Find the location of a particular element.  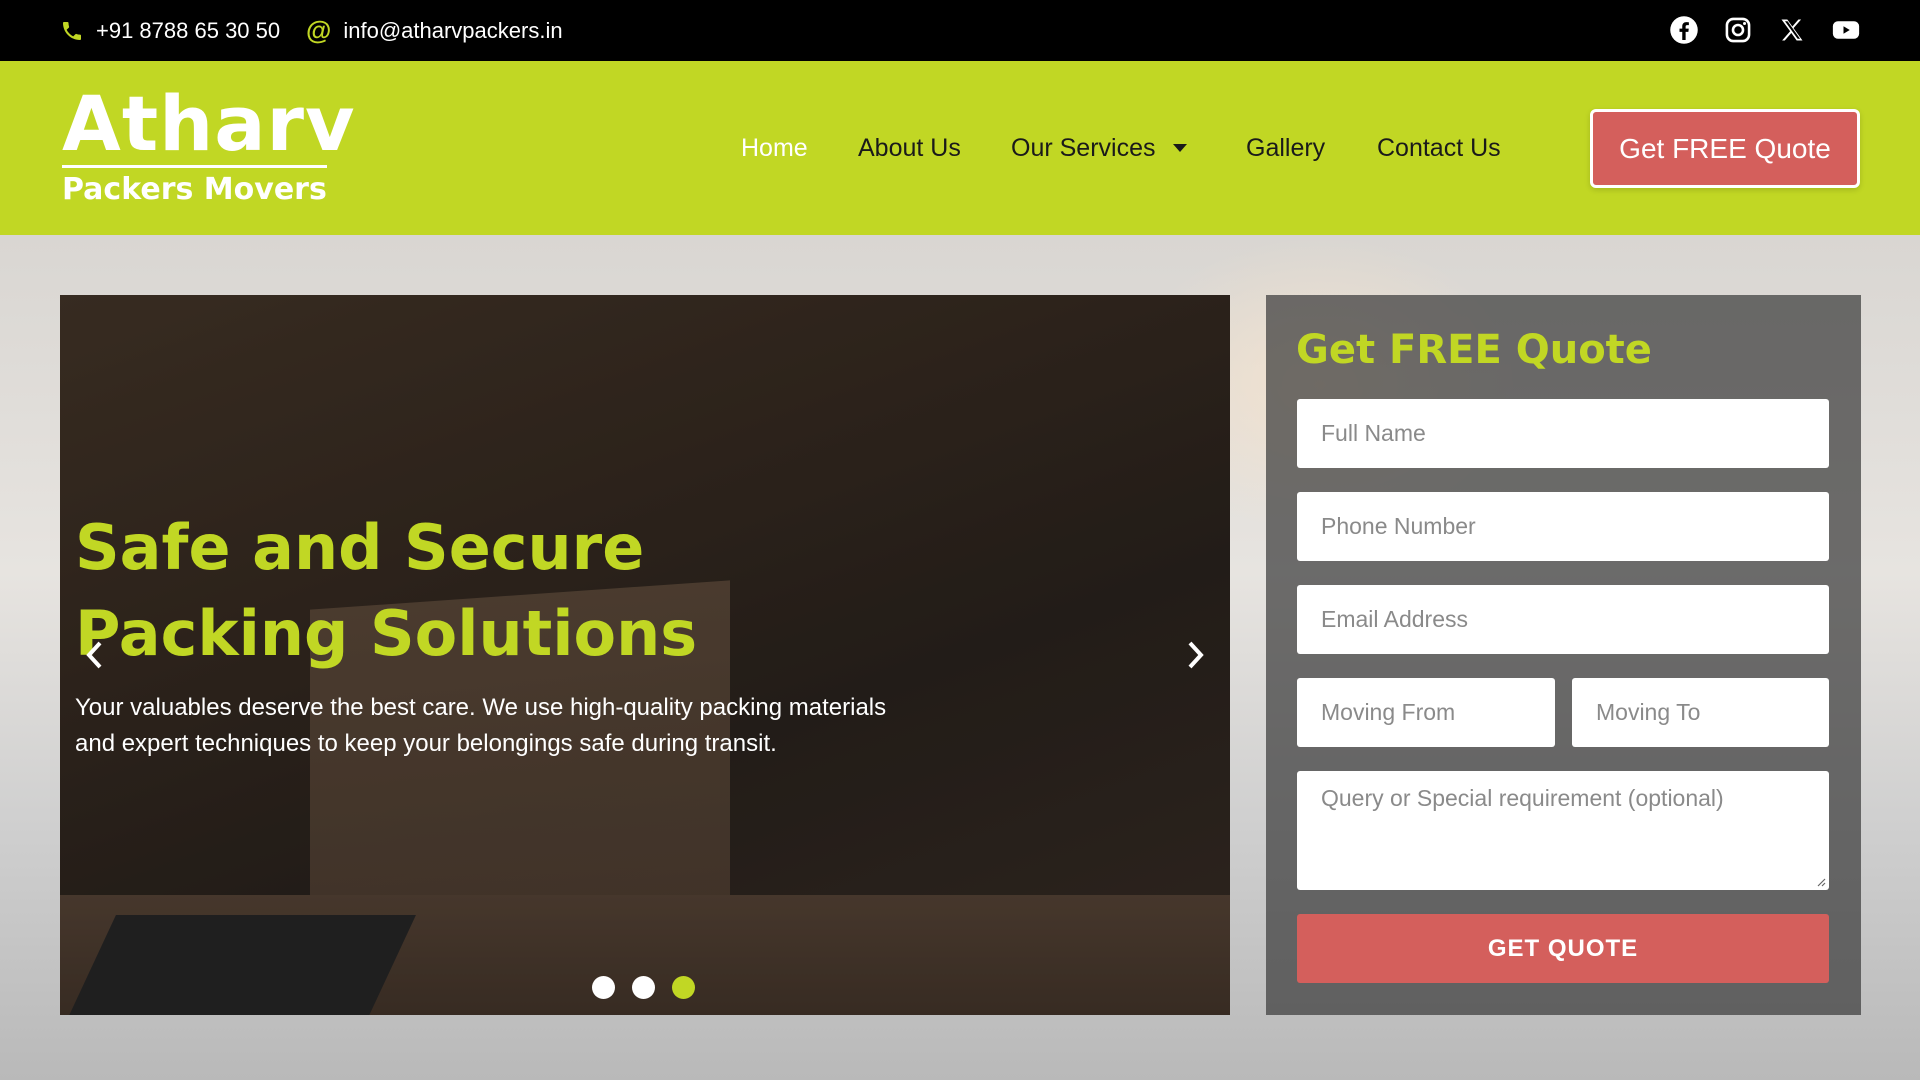

email-address-input: Email Address is located at coordinates (1563, 619).